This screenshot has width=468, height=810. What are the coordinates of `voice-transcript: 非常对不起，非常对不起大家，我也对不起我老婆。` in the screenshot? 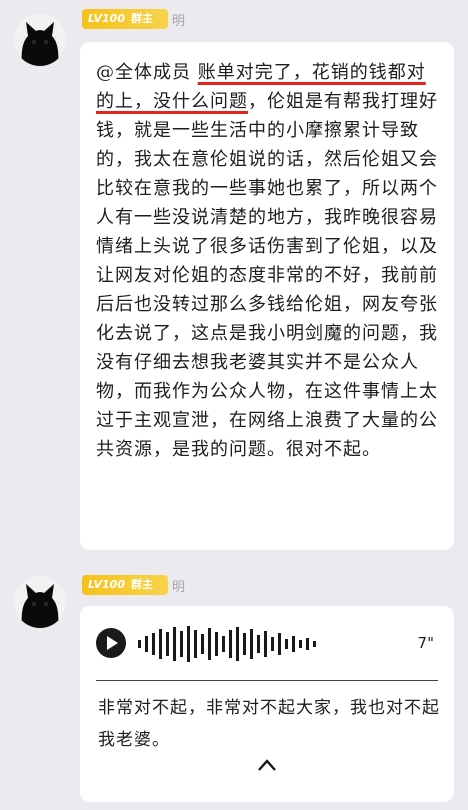 It's located at (269, 724).